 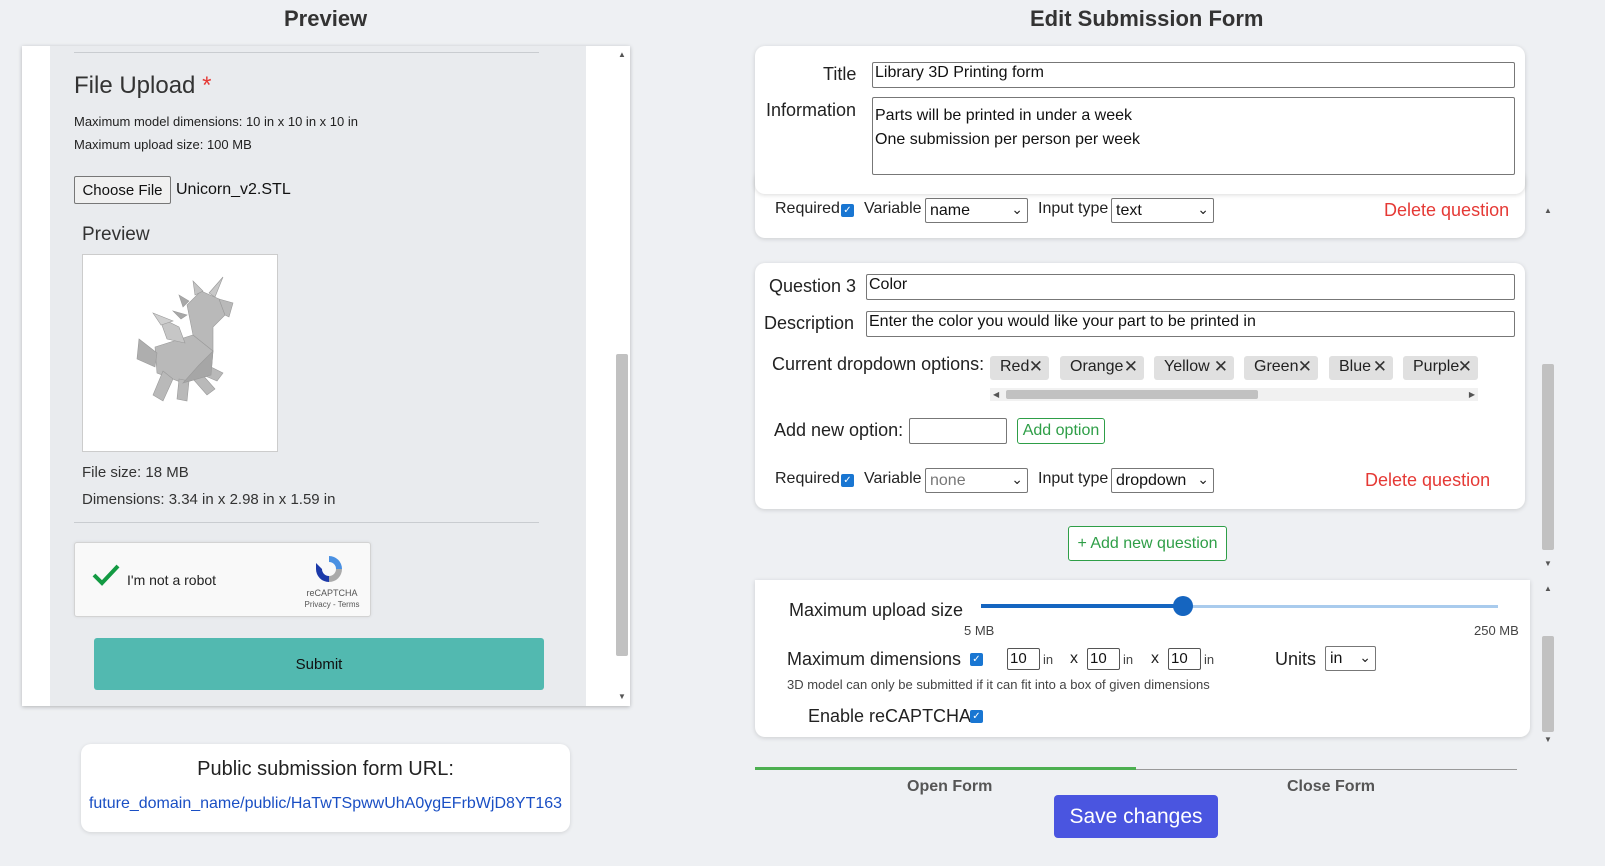 I want to click on save-changes-button: Save changes, so click(x=1136, y=816).